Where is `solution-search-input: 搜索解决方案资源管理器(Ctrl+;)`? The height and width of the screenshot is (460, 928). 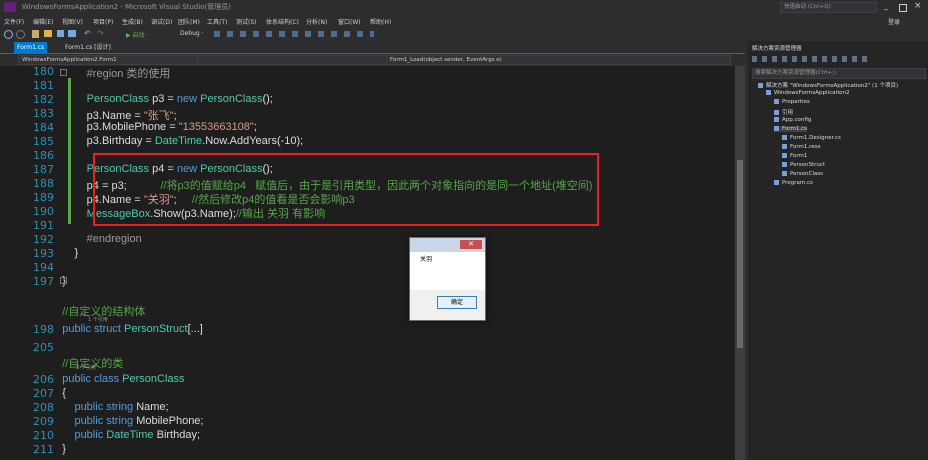 solution-search-input: 搜索解决方案资源管理器(Ctrl+;) is located at coordinates (839, 73).